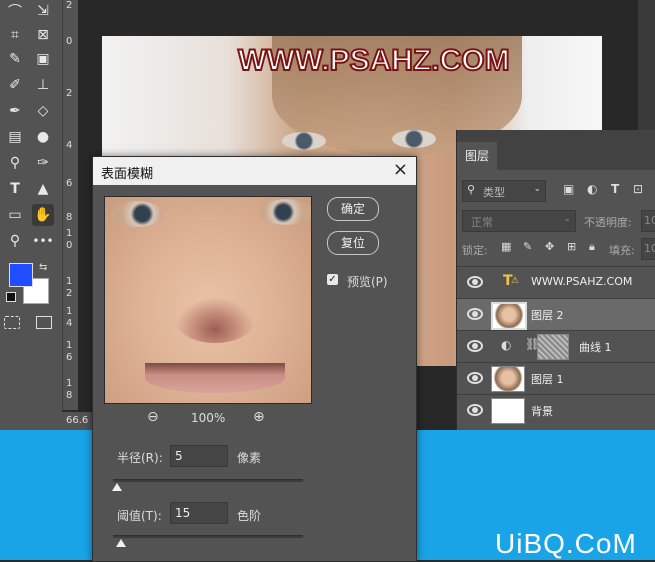  Describe the element at coordinates (249, 516) in the screenshot. I see `threshold-unit: 色阶` at that location.